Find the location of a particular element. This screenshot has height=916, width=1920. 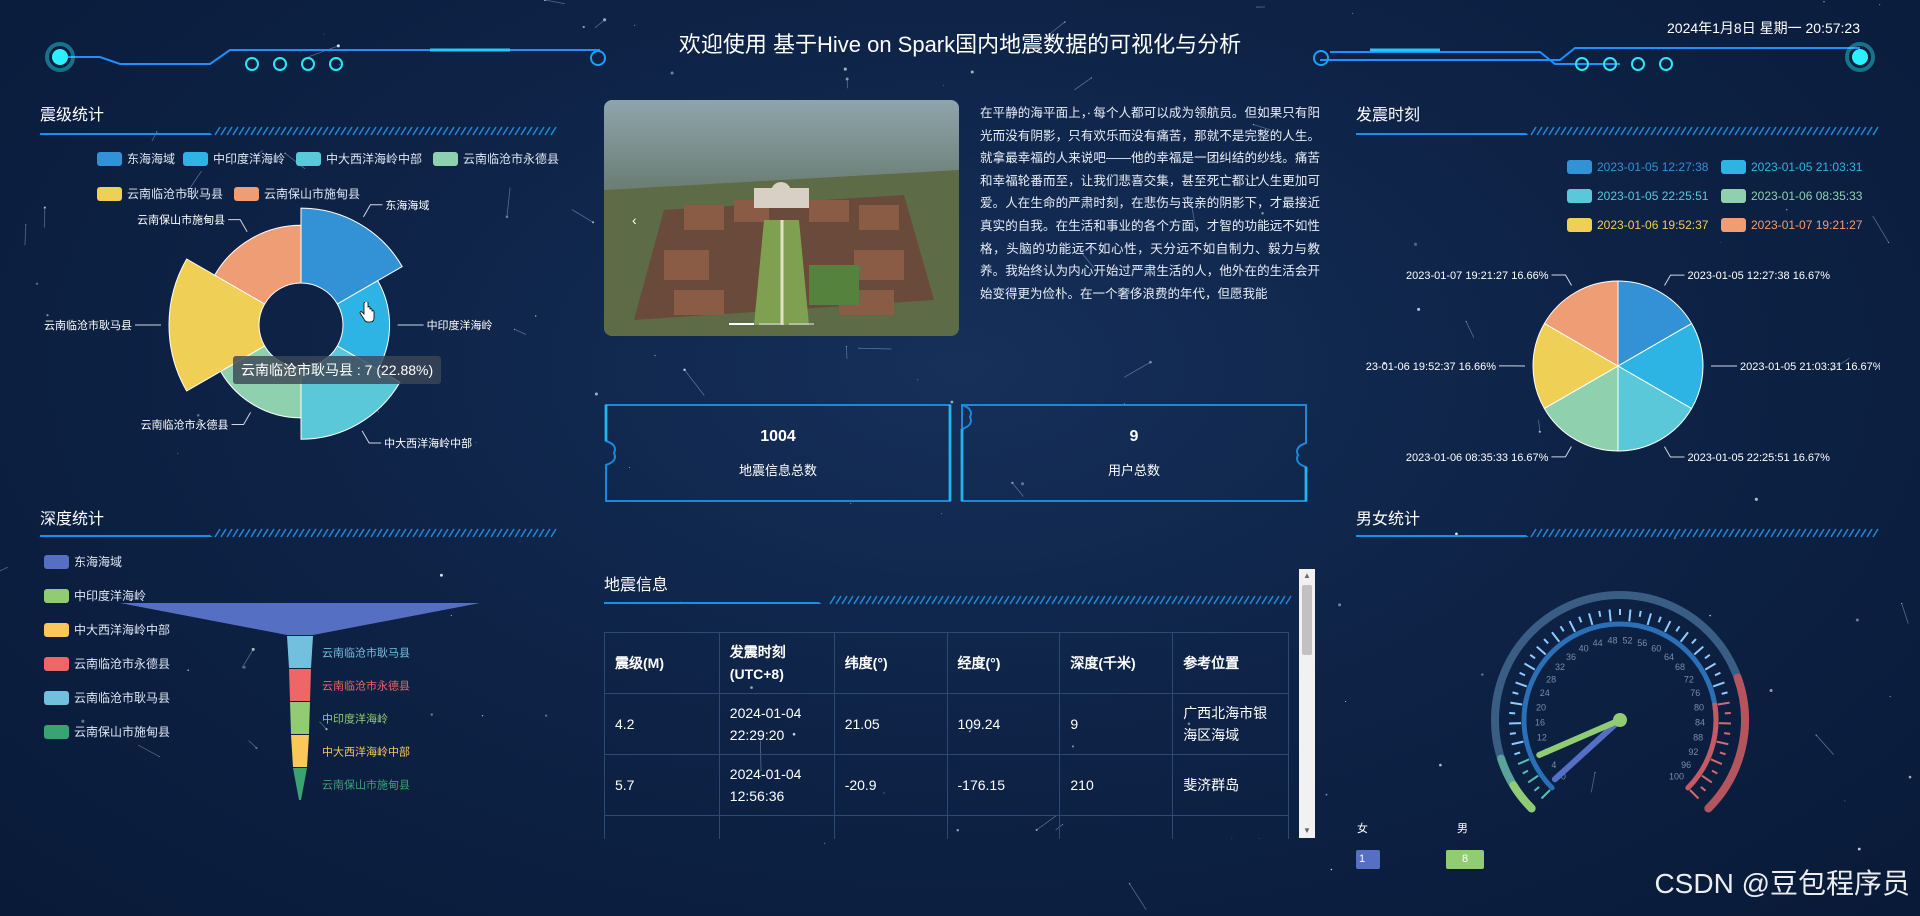

scroll-thumb is located at coordinates (1307, 620).